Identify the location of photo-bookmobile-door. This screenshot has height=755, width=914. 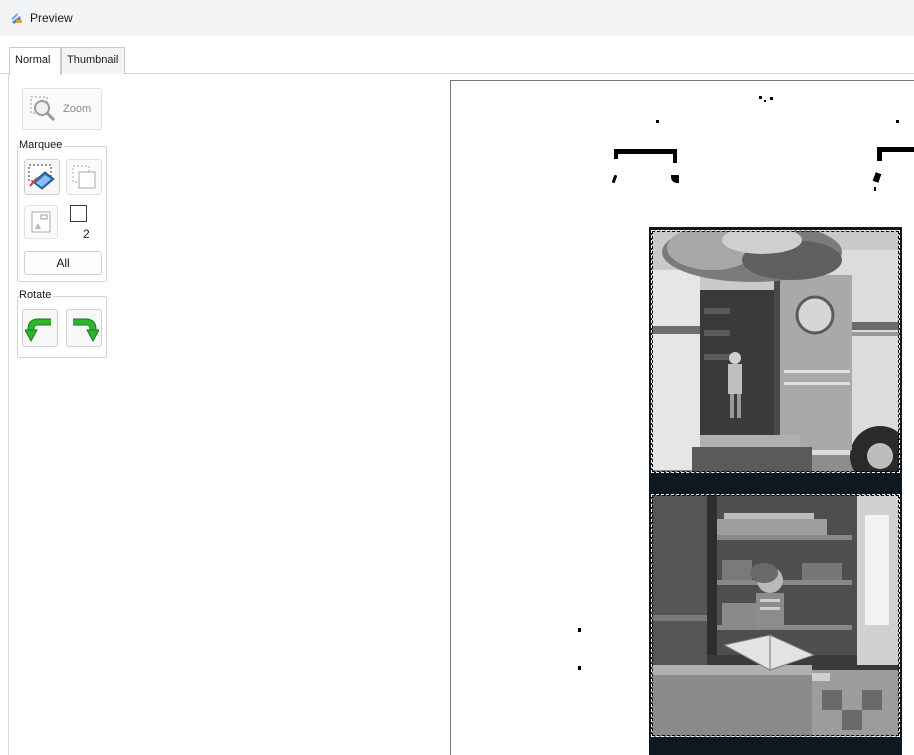
(775, 351).